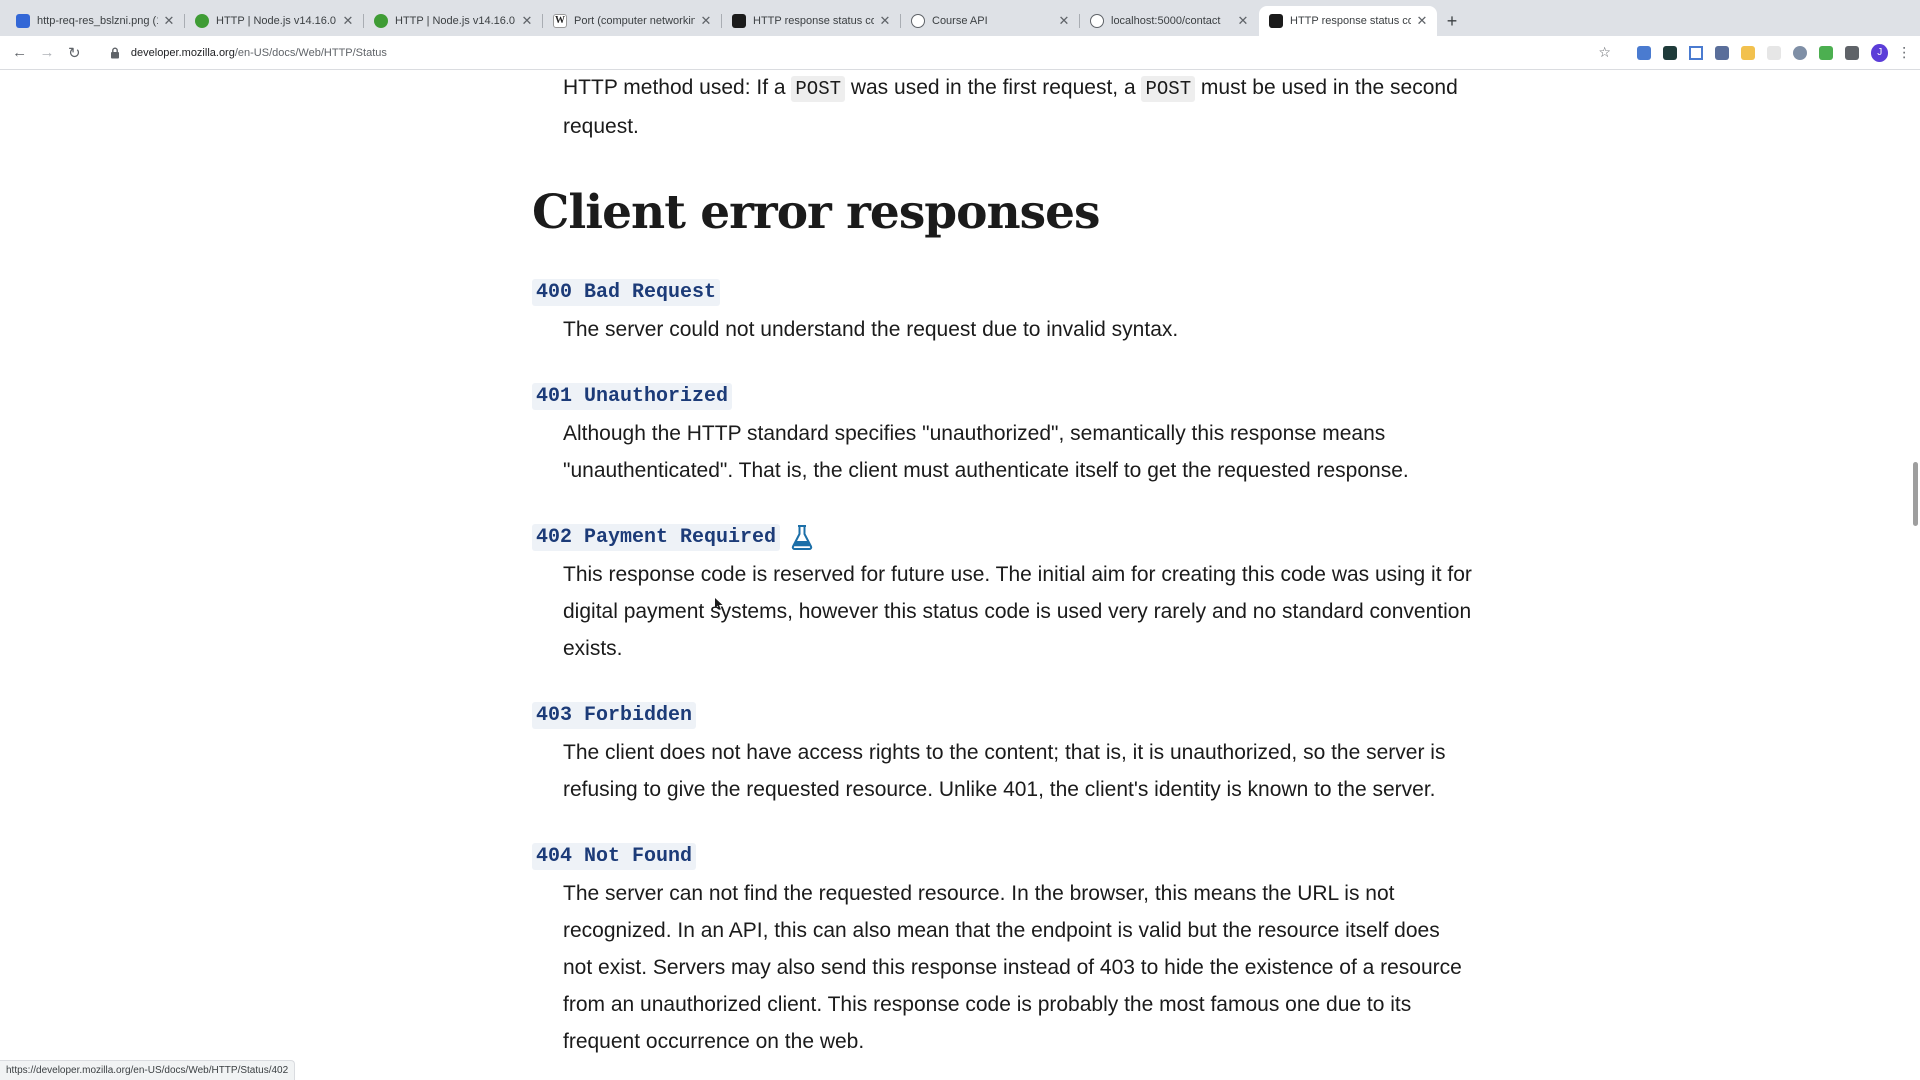  What do you see at coordinates (993, 87) in the screenshot?
I see `intro-text: was used in the first request, a` at bounding box center [993, 87].